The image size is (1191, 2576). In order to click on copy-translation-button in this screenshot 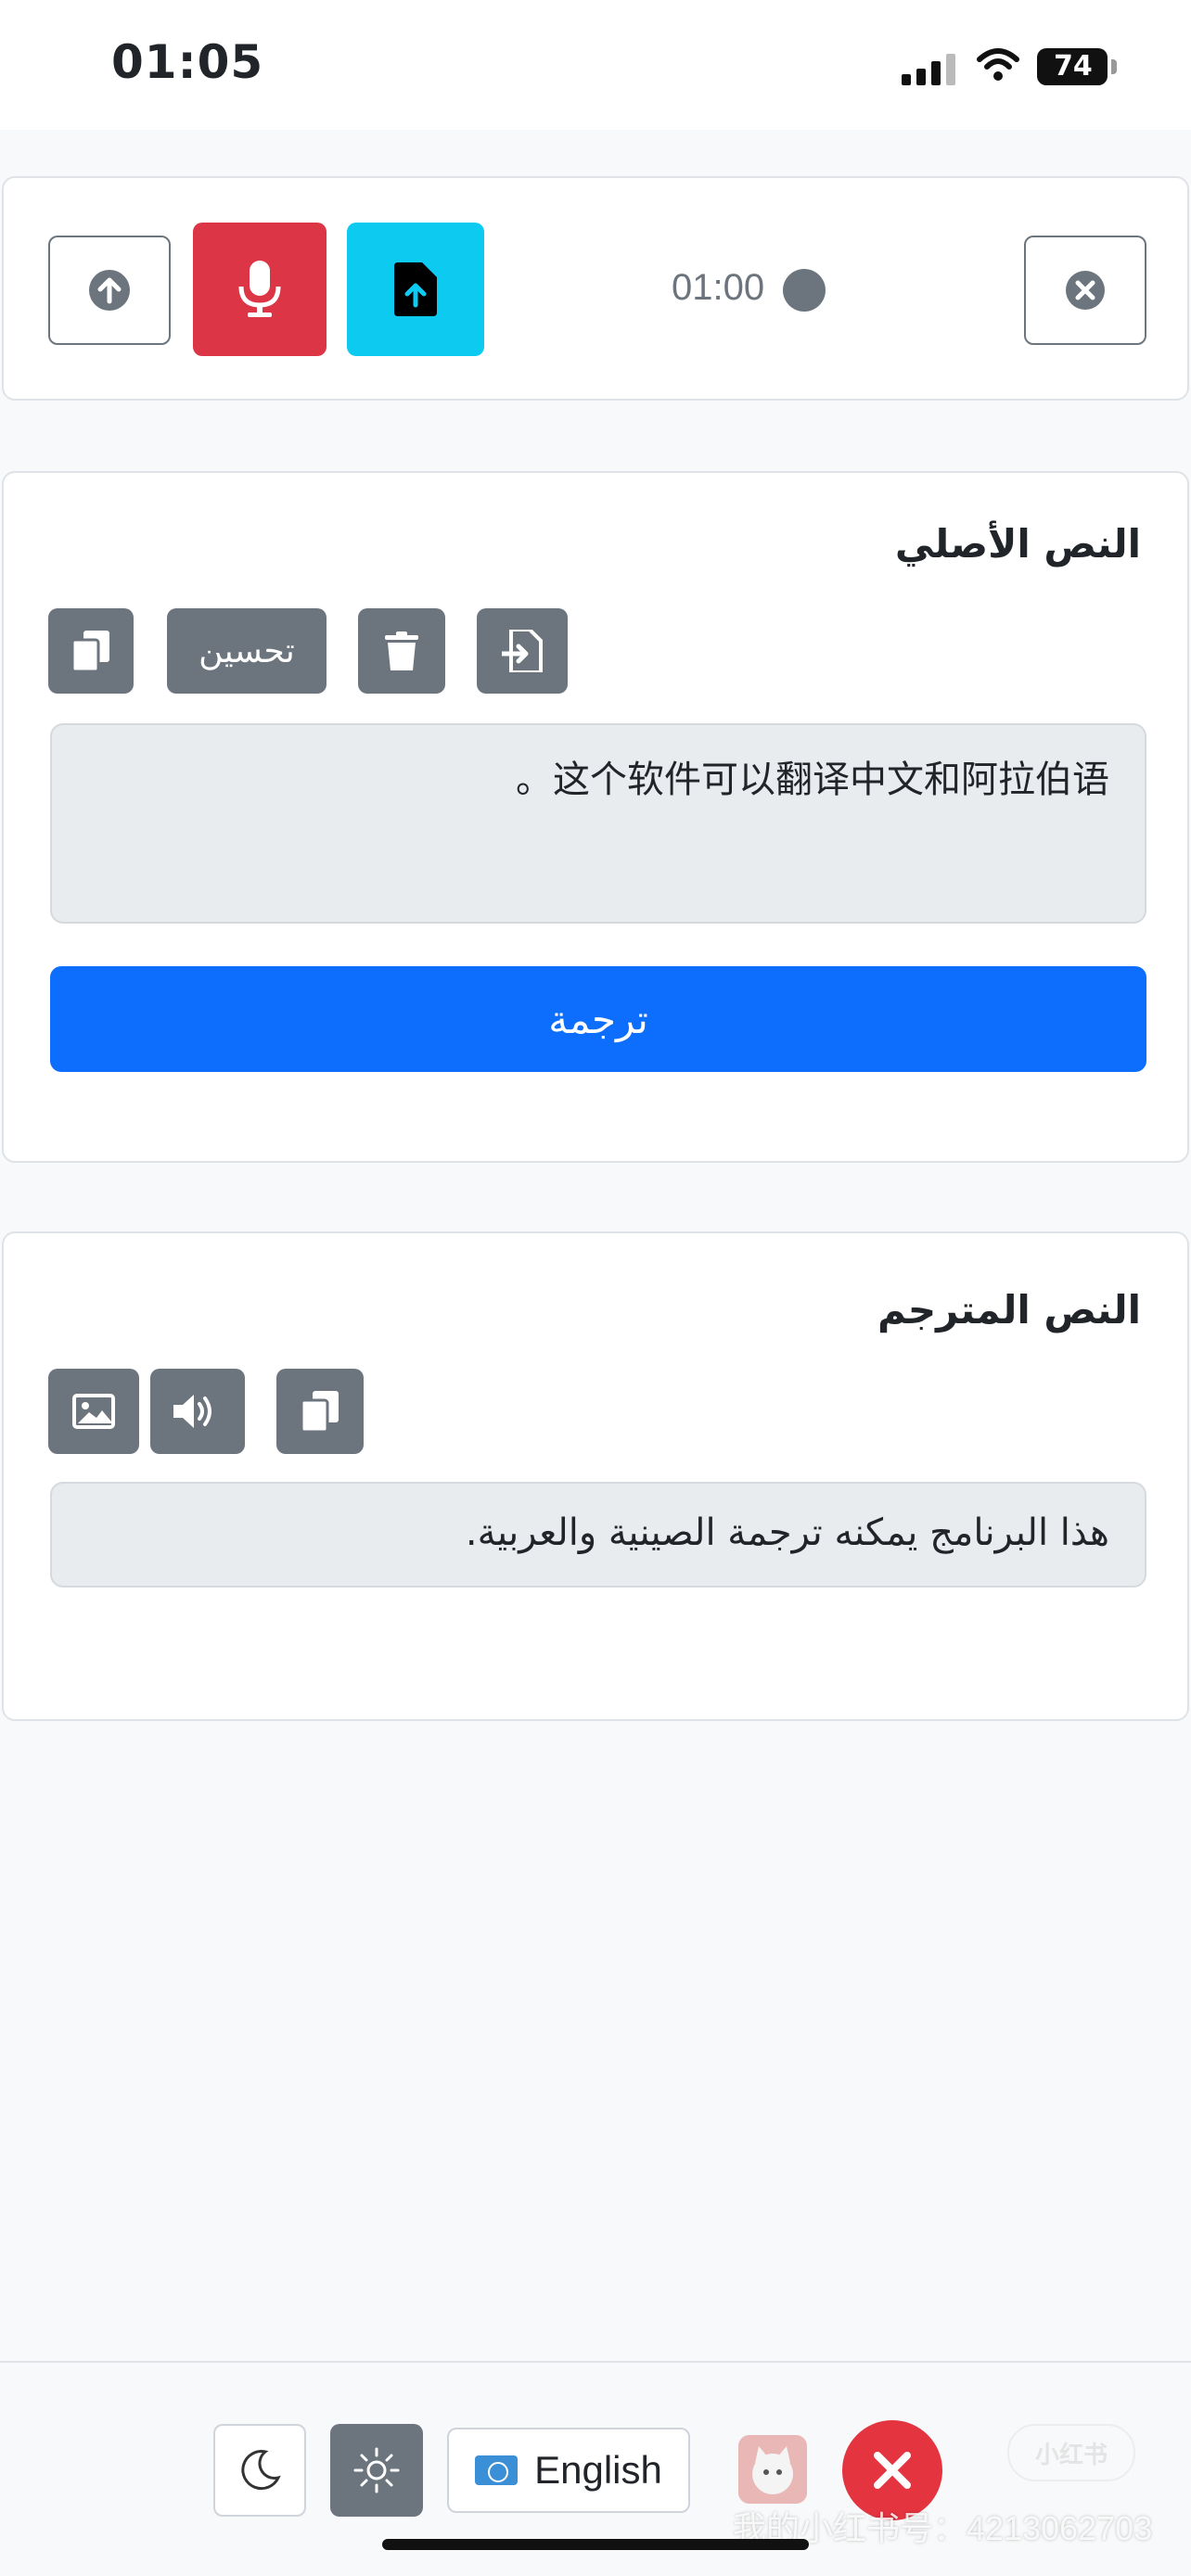, I will do `click(320, 1411)`.